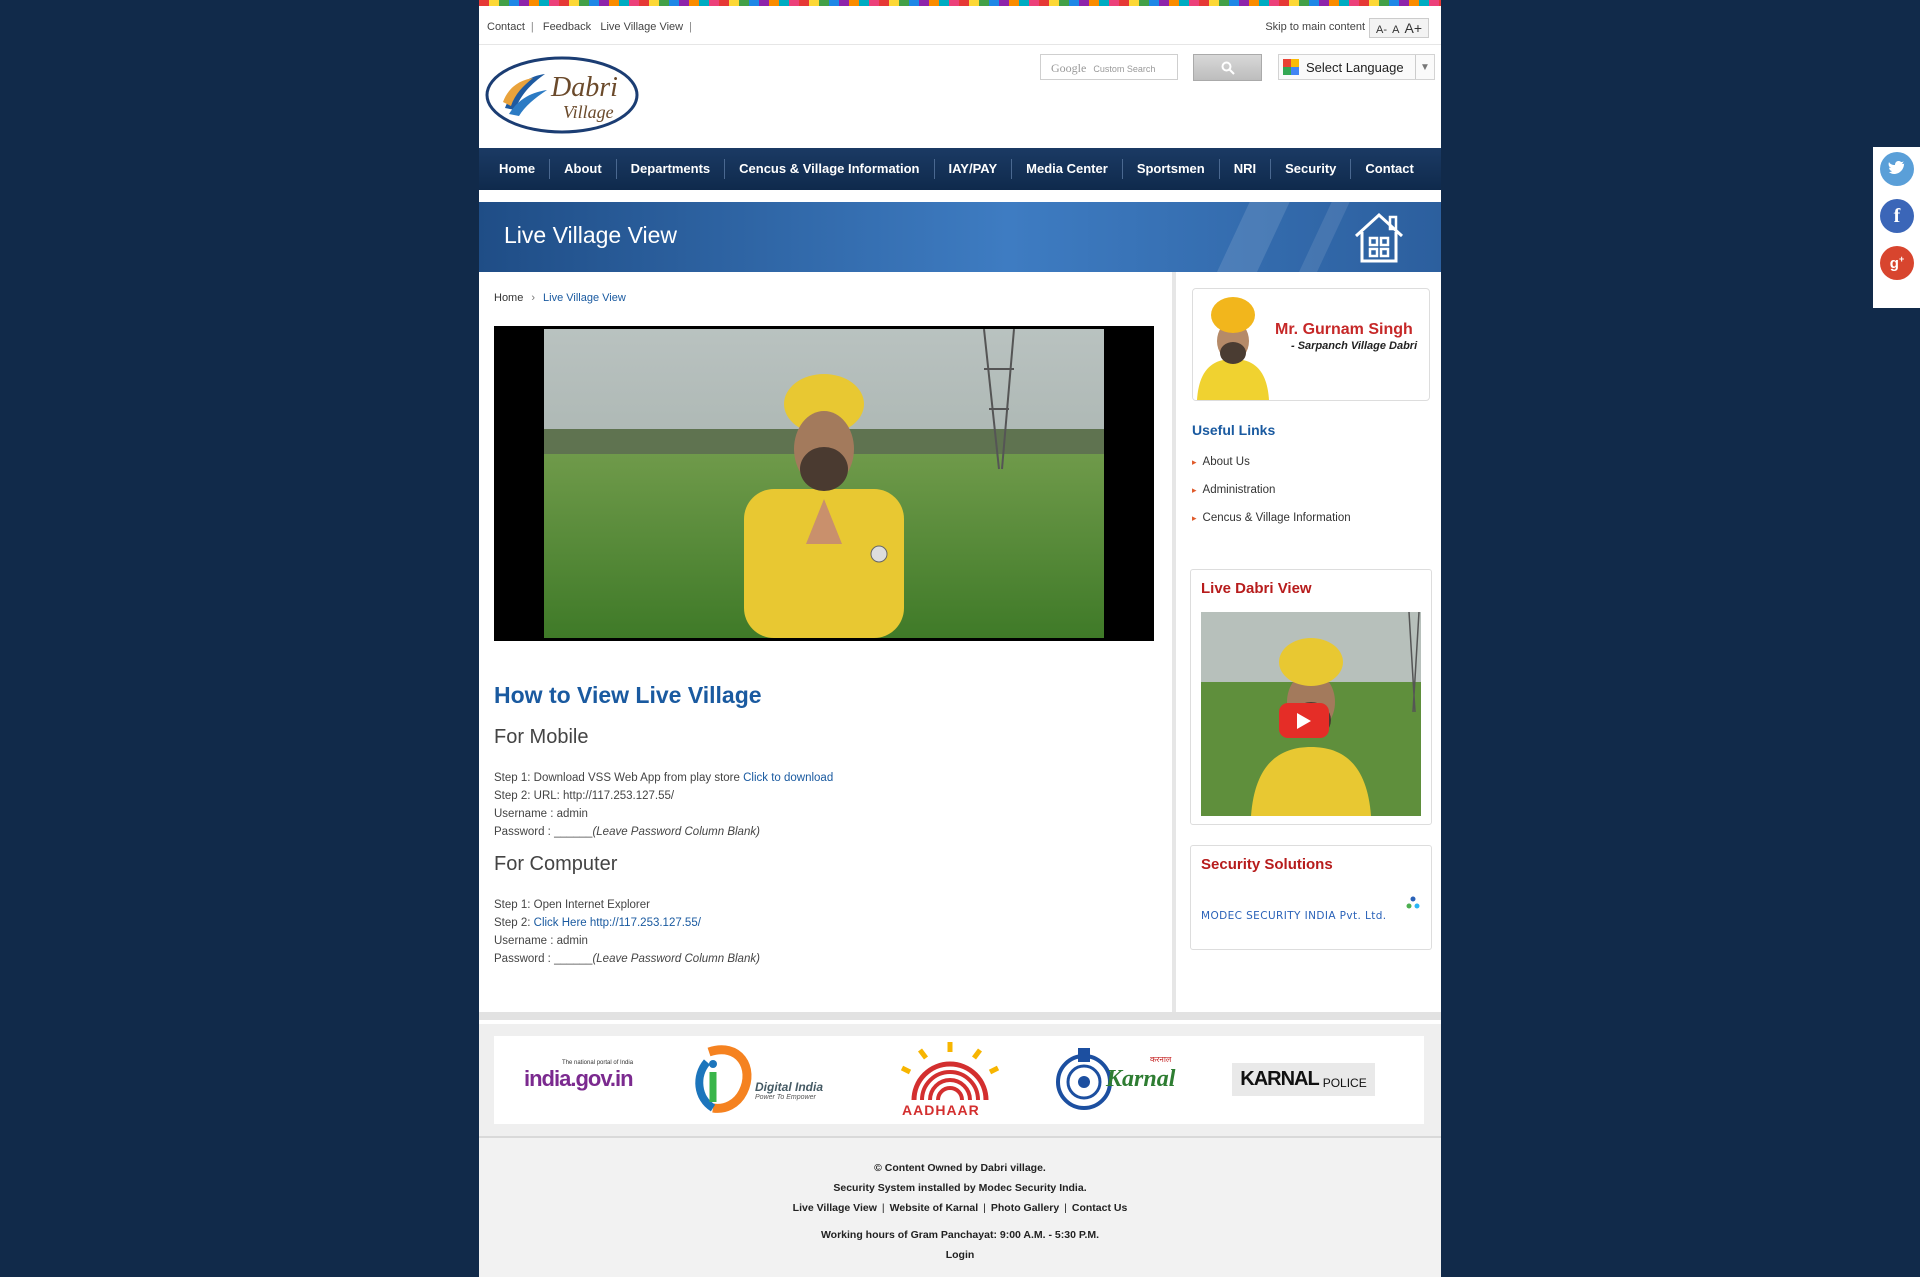 Image resolution: width=1920 pixels, height=1277 pixels. I want to click on nav-sportsmen: Sportsmen, so click(1171, 169).